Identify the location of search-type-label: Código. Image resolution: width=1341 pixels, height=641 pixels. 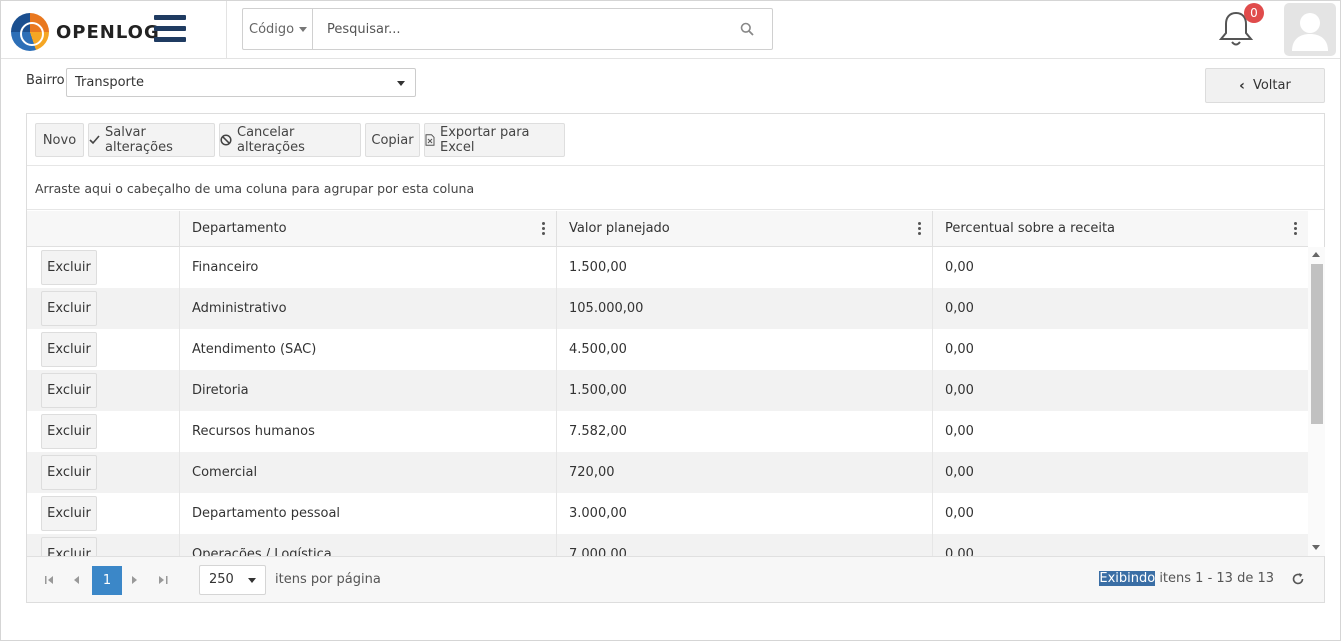
(272, 29).